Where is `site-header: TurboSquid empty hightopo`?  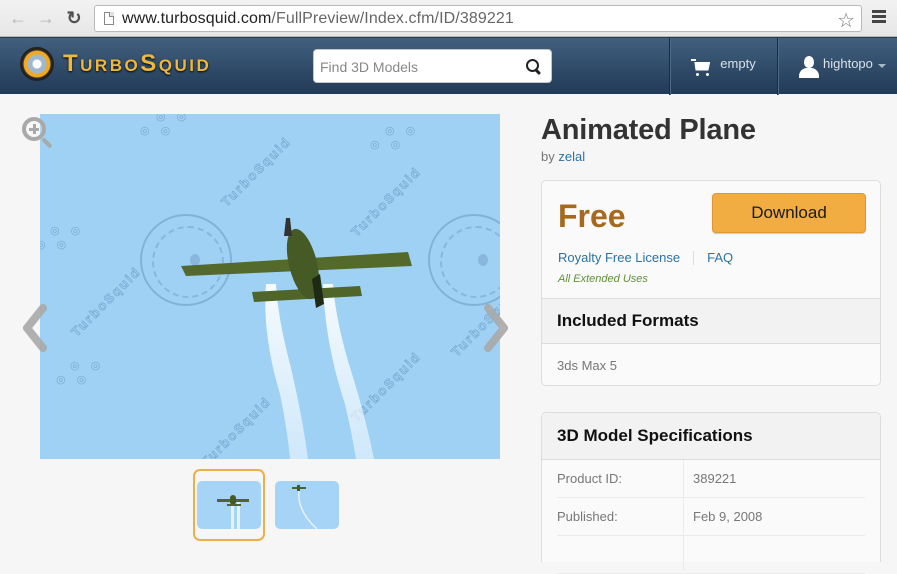
site-header: TurboSquid empty hightopo is located at coordinates (448, 66).